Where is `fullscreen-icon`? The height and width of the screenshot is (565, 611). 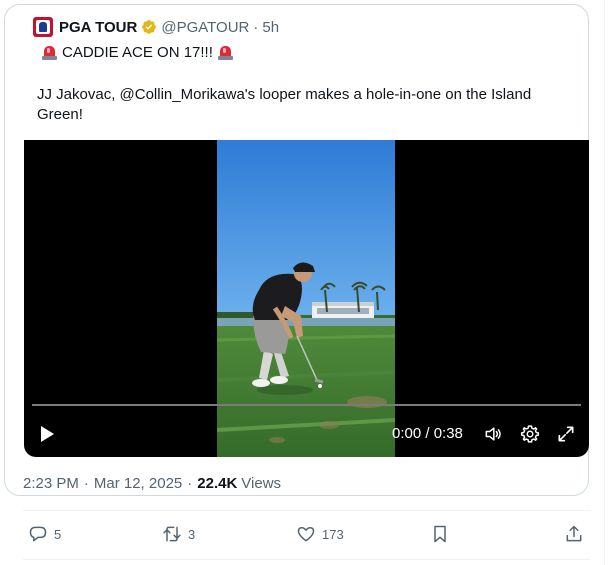
fullscreen-icon is located at coordinates (566, 434).